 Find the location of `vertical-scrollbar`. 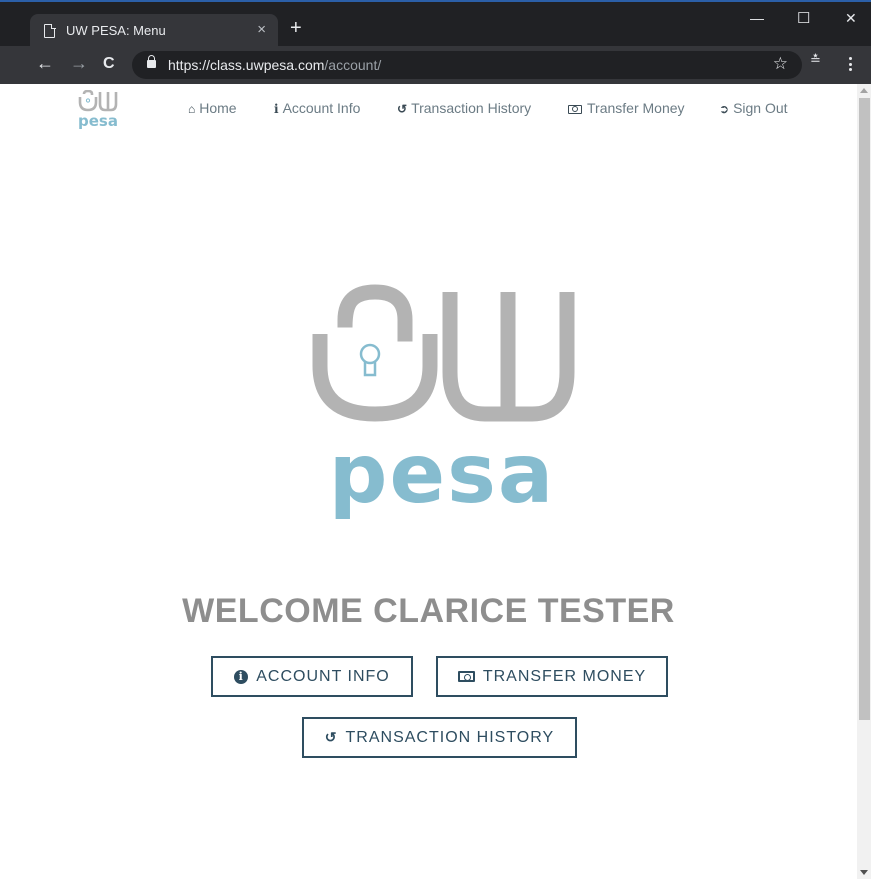

vertical-scrollbar is located at coordinates (864, 481).